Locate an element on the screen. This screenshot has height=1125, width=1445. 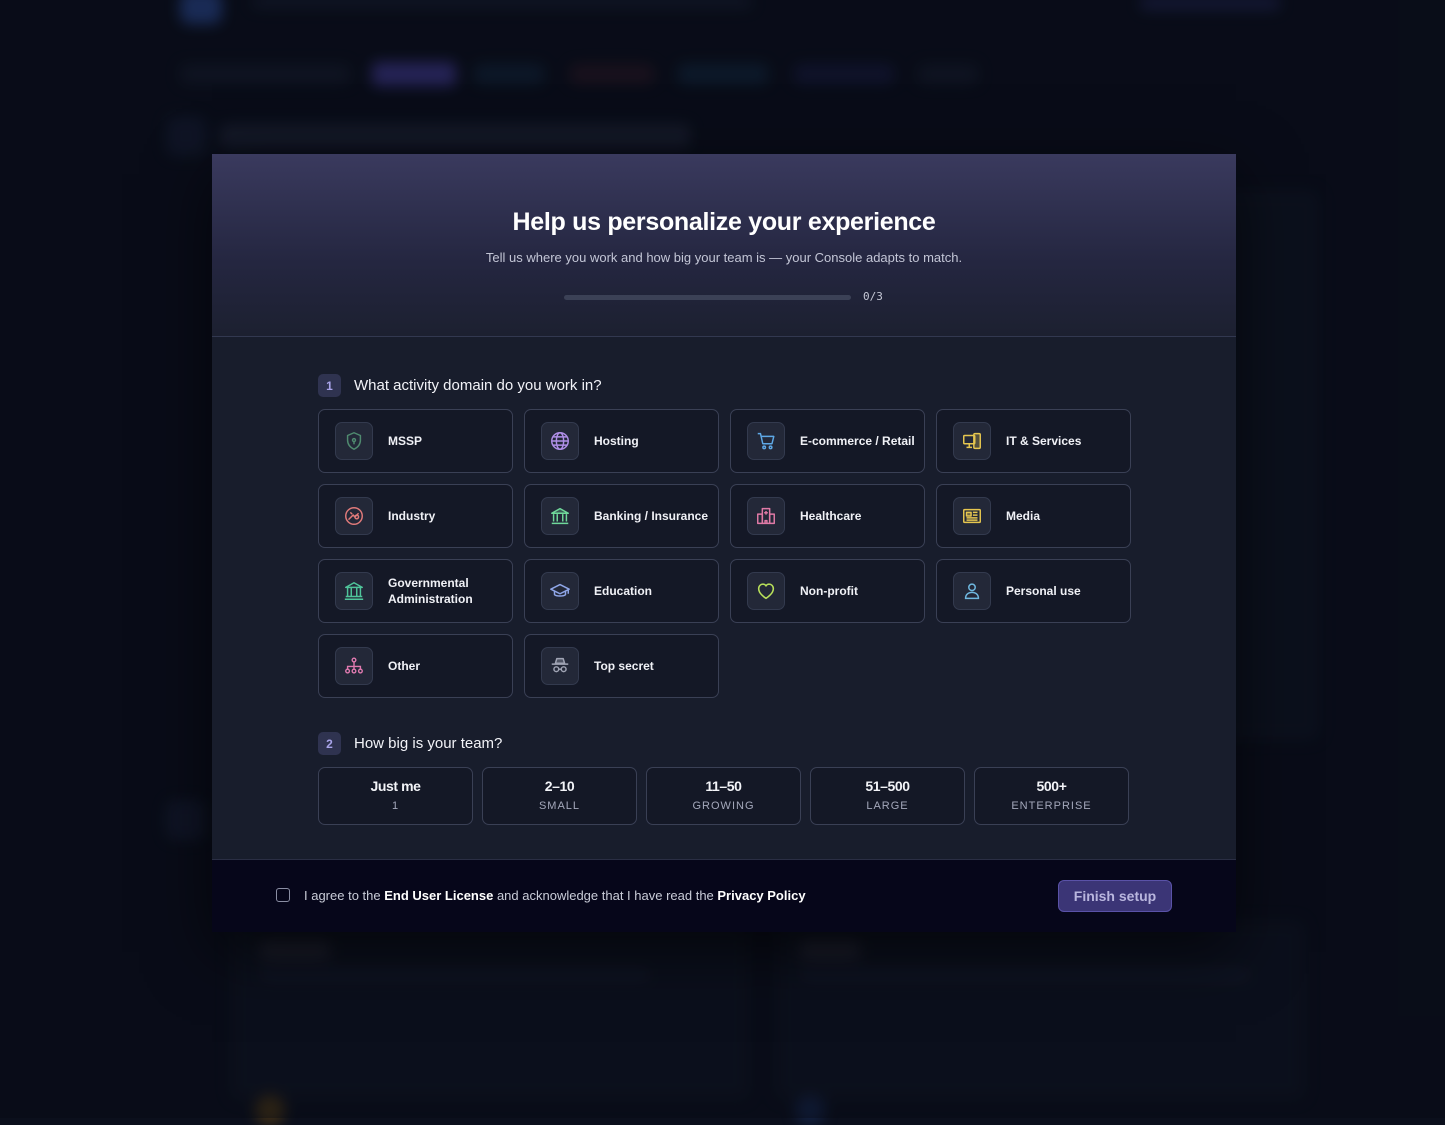
bank-icon is located at coordinates (560, 516).